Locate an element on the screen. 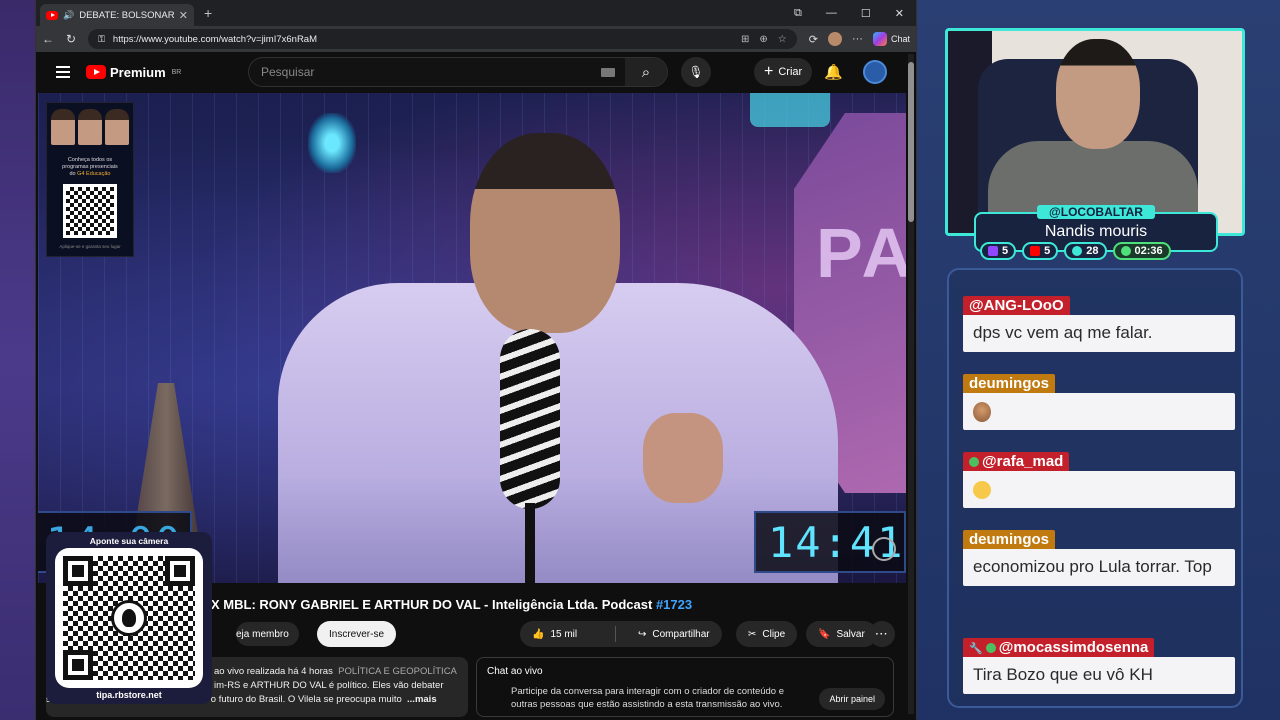 The image size is (1280, 720). back-icon: ← is located at coordinates (48, 39).